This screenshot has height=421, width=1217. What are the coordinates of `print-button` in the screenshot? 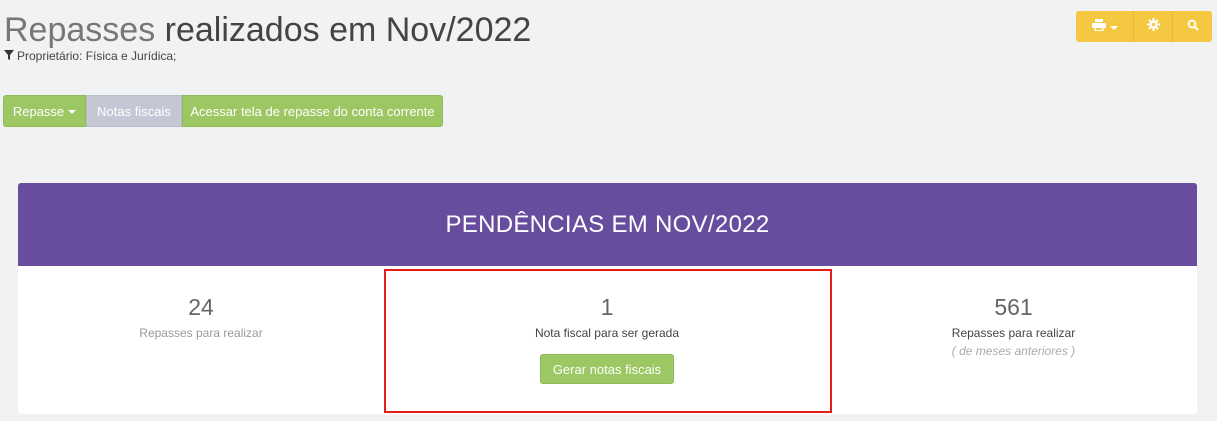 It's located at (1105, 26).